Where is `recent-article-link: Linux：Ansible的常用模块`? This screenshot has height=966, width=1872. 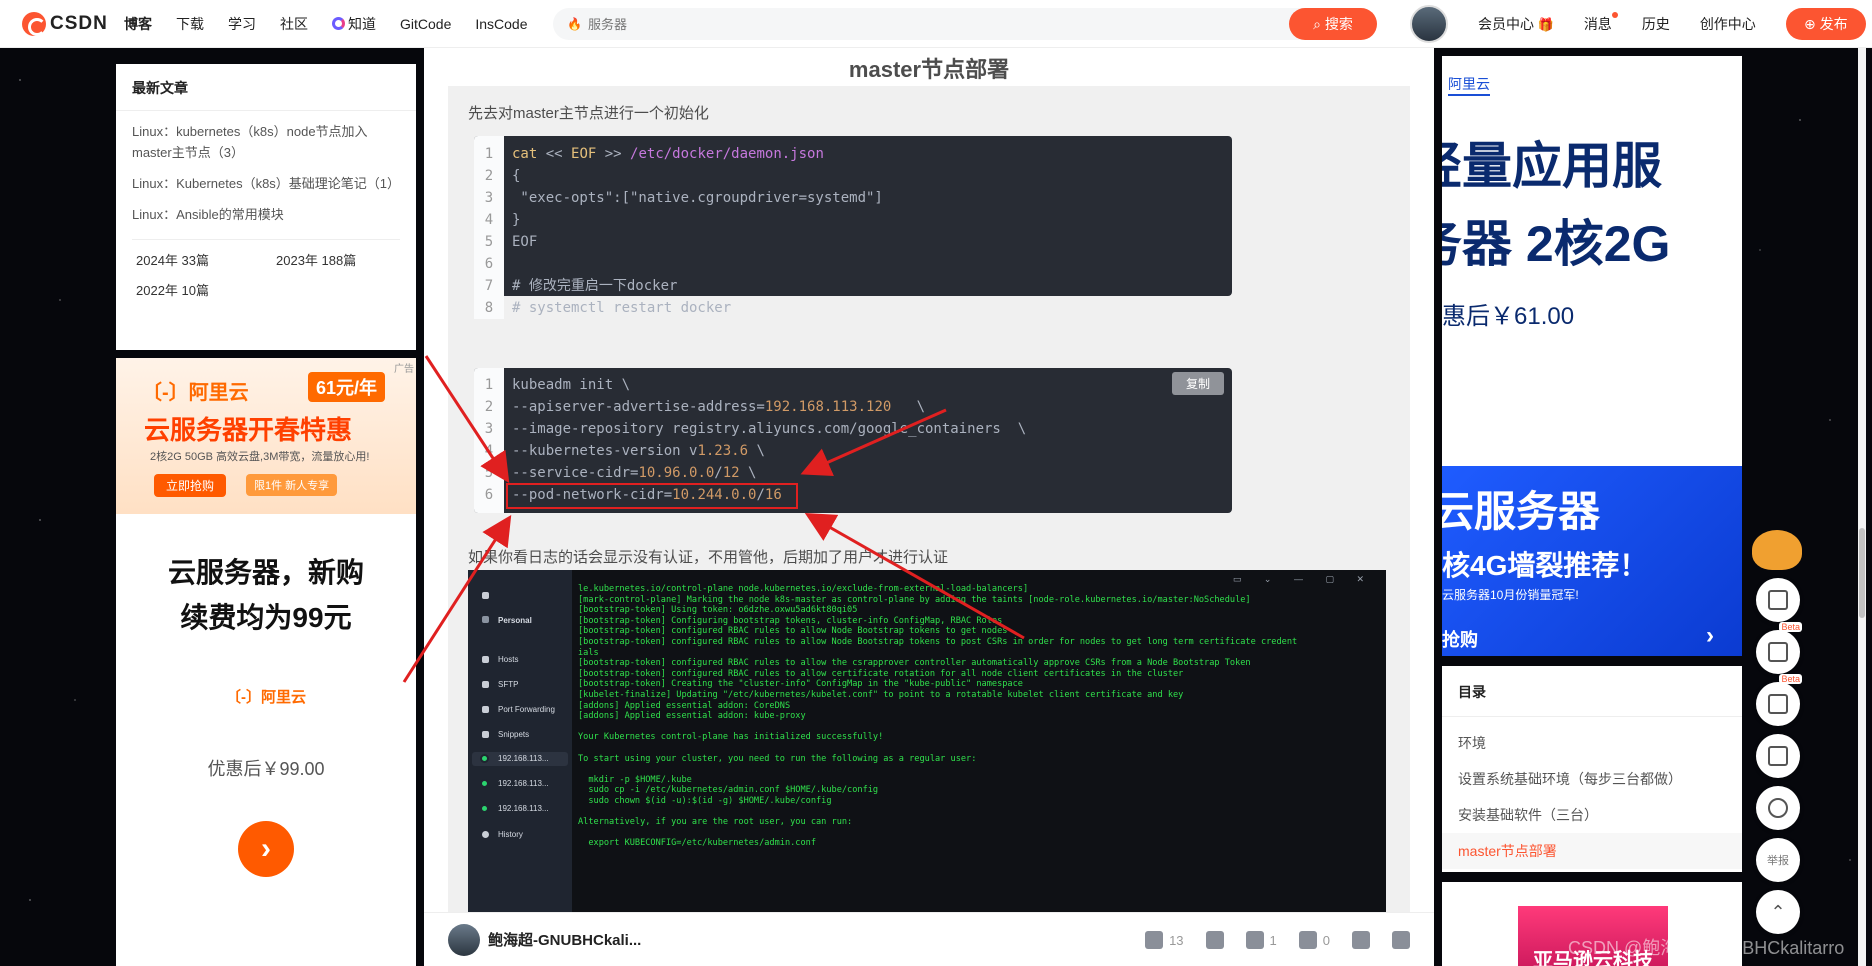 recent-article-link: Linux：Ansible的常用模块 is located at coordinates (266, 214).